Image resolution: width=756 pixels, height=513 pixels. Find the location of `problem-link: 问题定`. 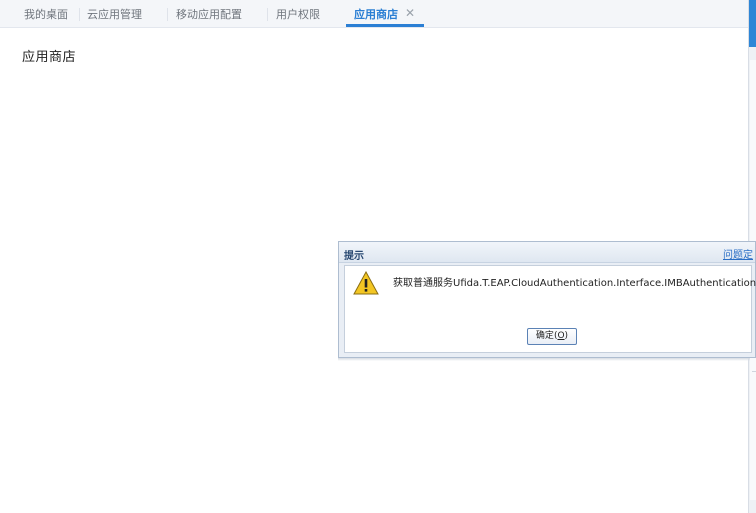

problem-link: 问题定 is located at coordinates (738, 253).